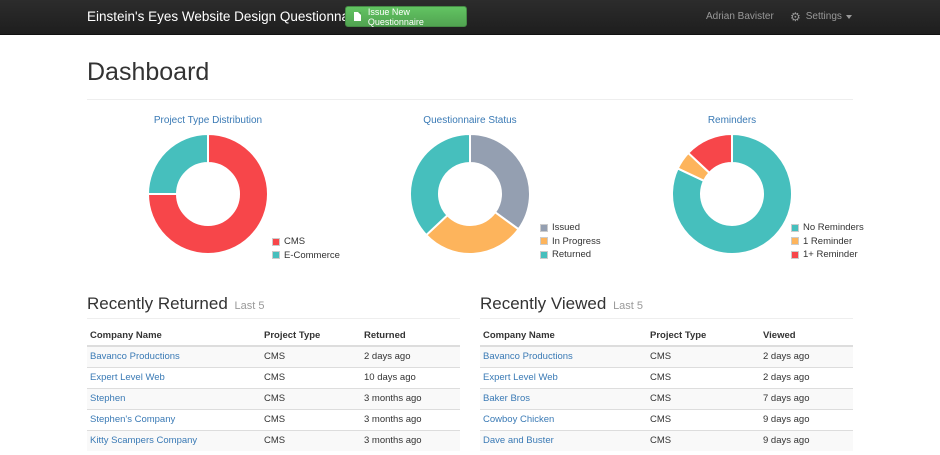 This screenshot has height=455, width=940. What do you see at coordinates (148, 72) in the screenshot?
I see `page-title: Dashboard` at bounding box center [148, 72].